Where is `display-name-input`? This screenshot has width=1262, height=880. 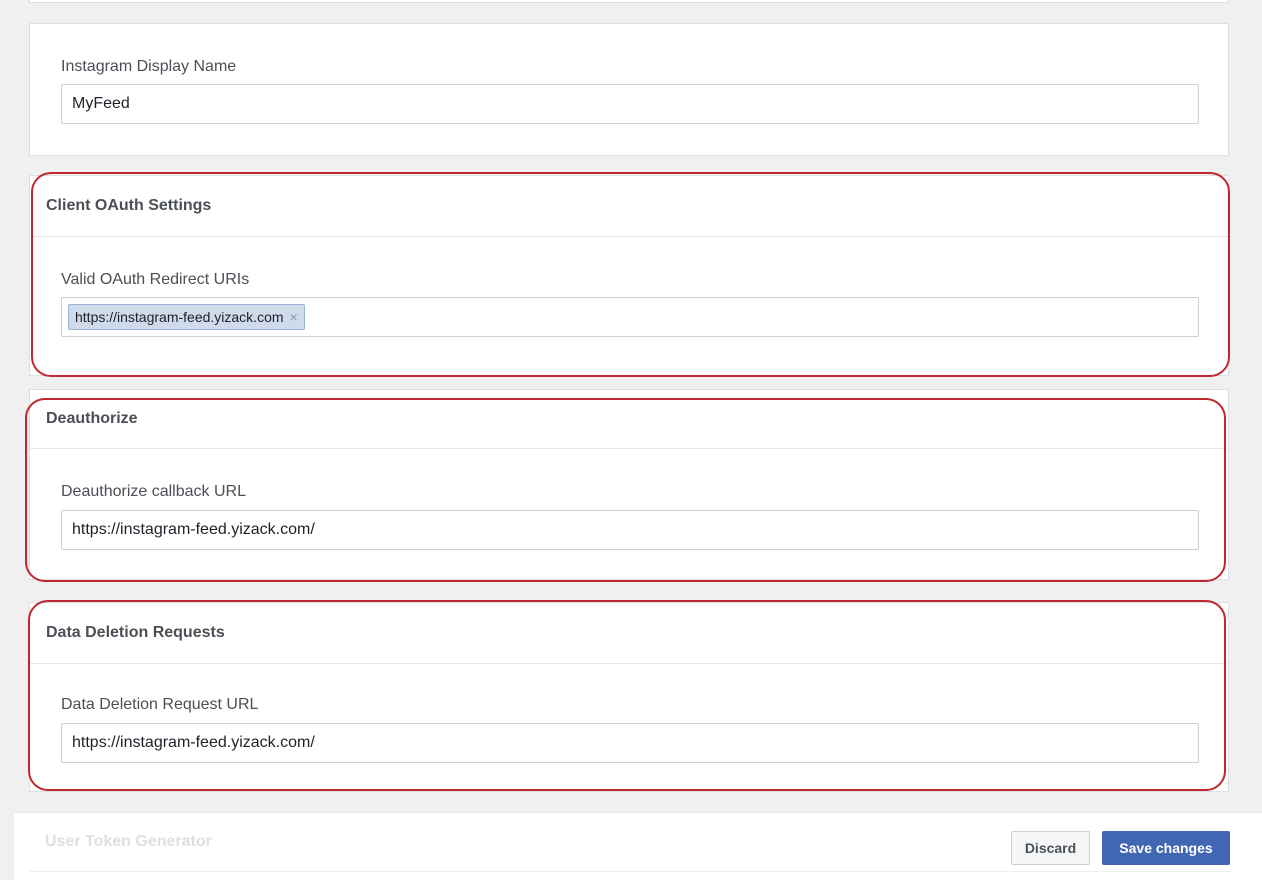 display-name-input is located at coordinates (630, 104).